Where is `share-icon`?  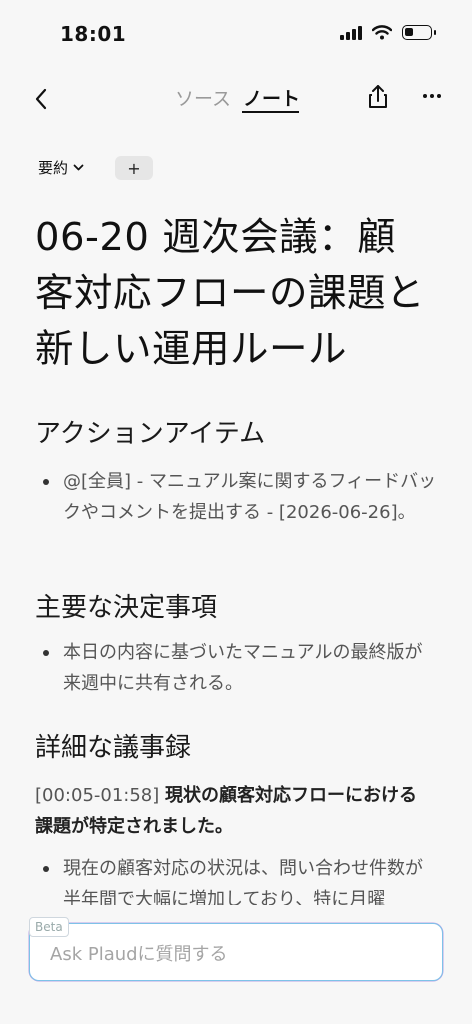 share-icon is located at coordinates (378, 96).